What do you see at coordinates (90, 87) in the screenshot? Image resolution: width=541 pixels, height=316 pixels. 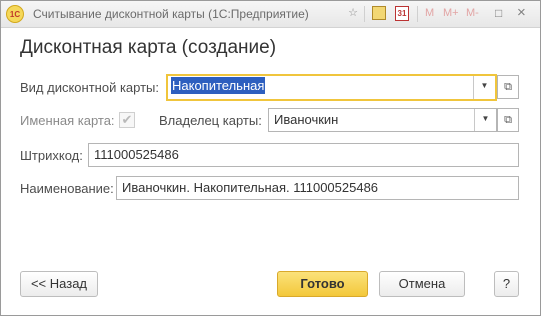 I see `card-type-label: Вид дисконтной карты:` at bounding box center [90, 87].